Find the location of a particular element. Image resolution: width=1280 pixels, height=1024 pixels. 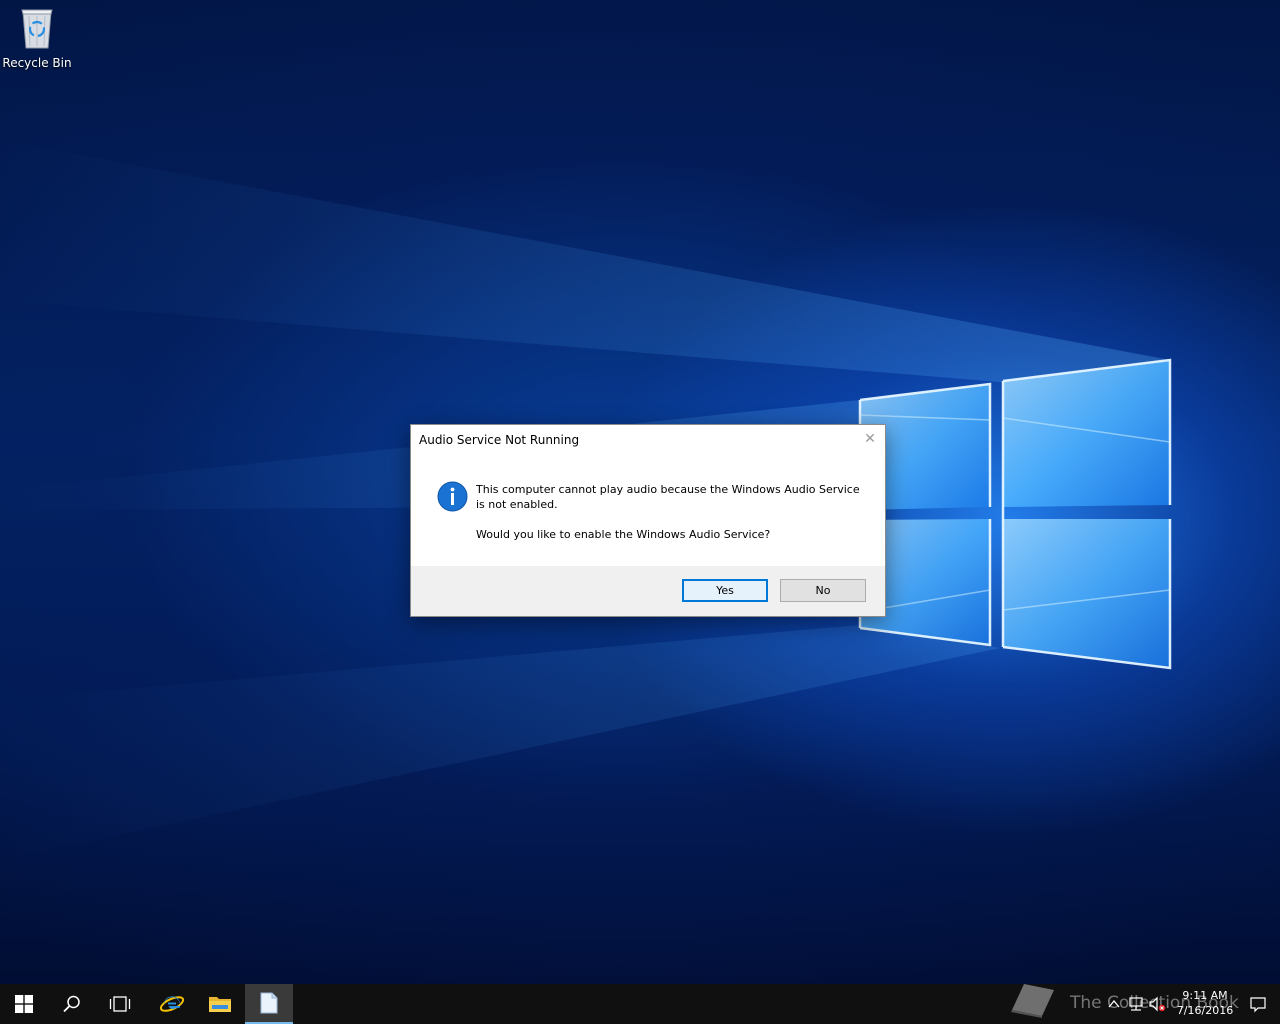

internet-explorer-button is located at coordinates (172, 1004).